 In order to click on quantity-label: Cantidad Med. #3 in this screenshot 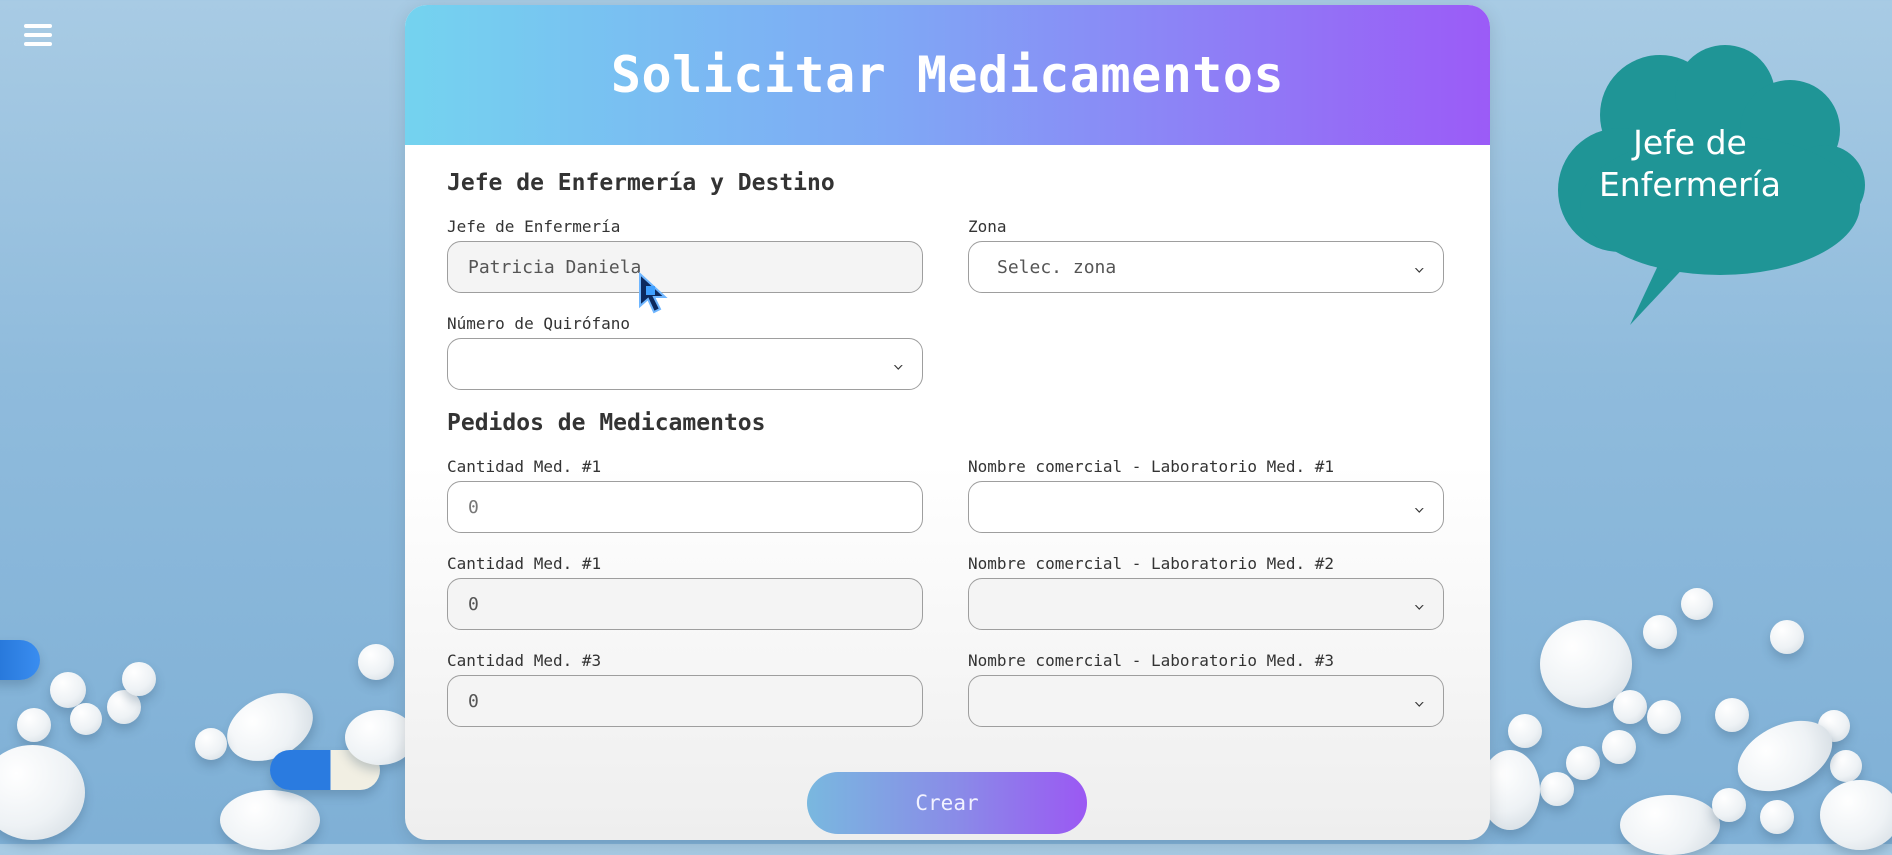, I will do `click(524, 660)`.